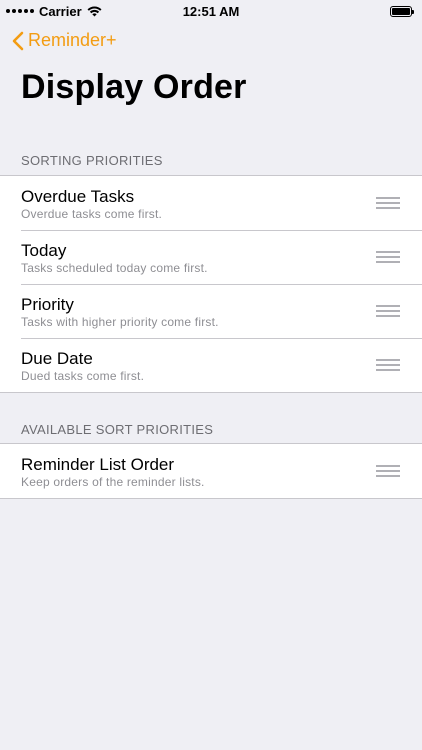  Describe the element at coordinates (134, 87) in the screenshot. I see `page-title: Display Order` at that location.